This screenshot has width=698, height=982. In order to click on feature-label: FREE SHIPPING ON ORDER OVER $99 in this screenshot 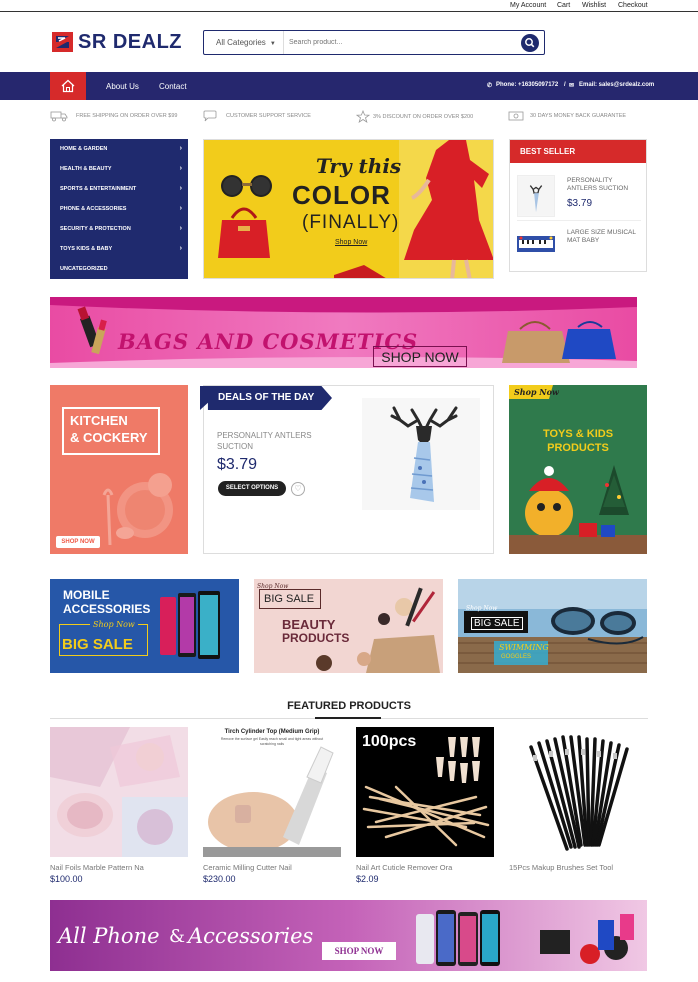, I will do `click(127, 116)`.